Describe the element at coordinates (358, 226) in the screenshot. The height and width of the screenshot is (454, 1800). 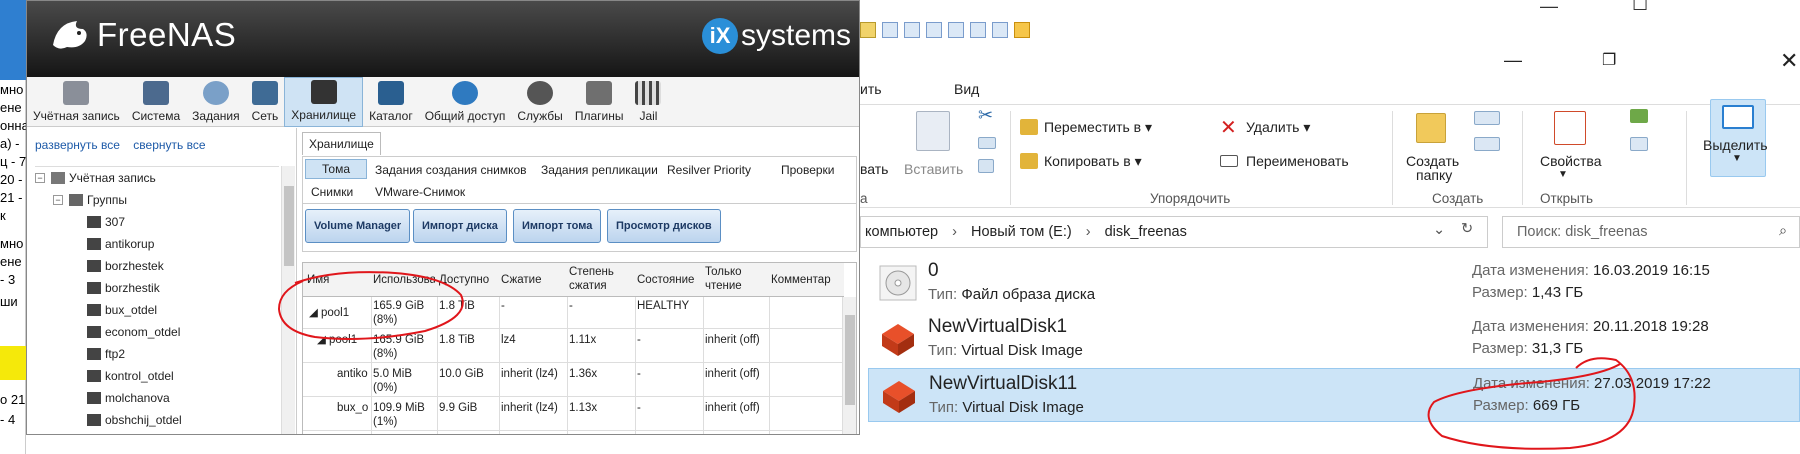
I see `volume-manager-button: Volume Manager` at that location.